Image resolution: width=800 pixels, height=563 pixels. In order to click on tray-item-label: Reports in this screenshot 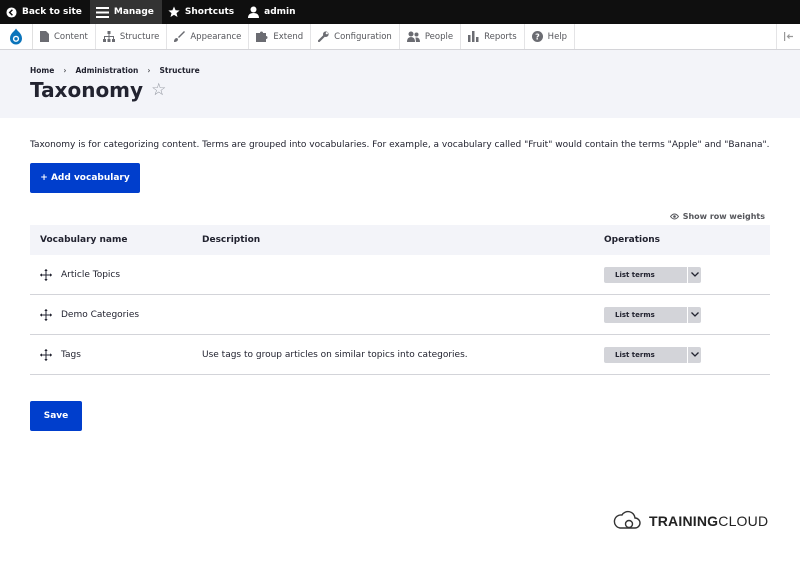, I will do `click(500, 36)`.